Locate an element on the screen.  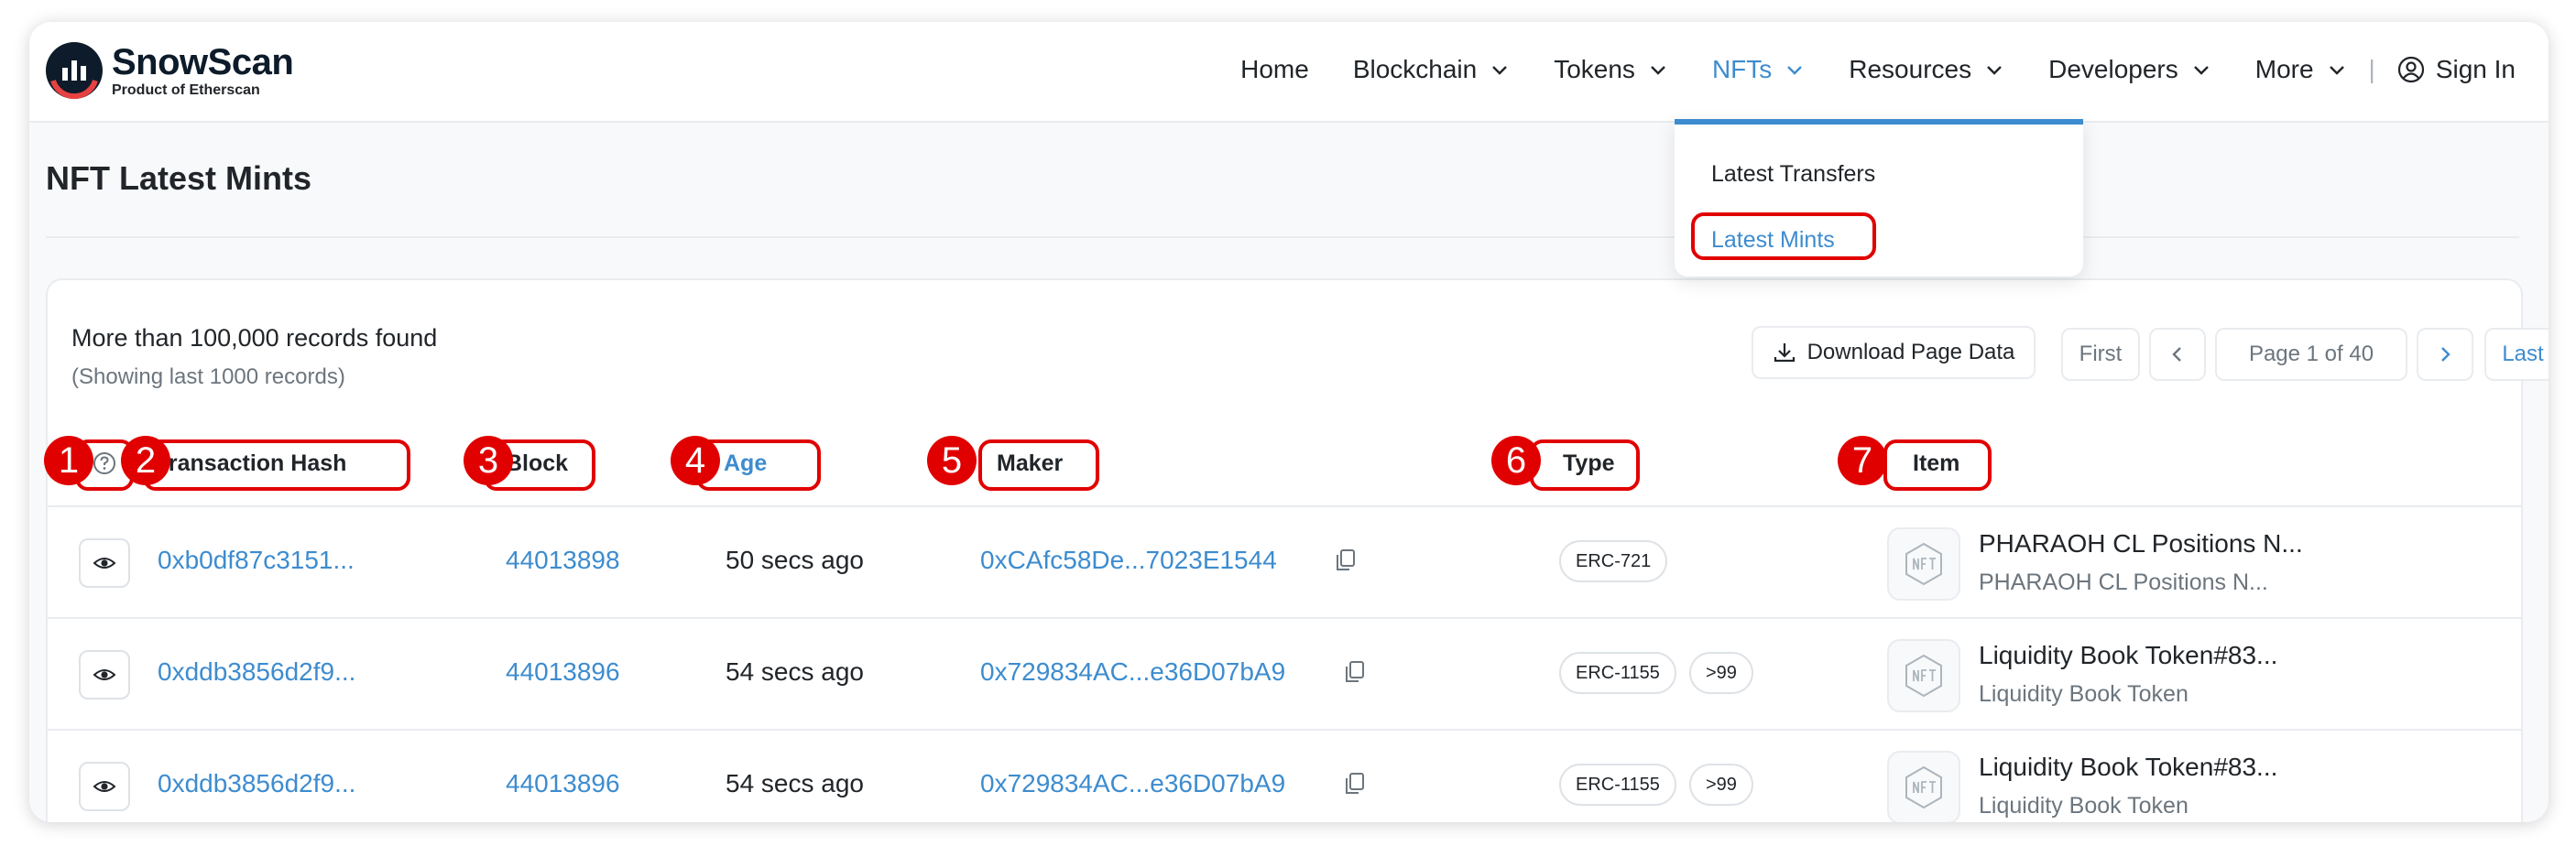
divider is located at coordinates (1283, 237).